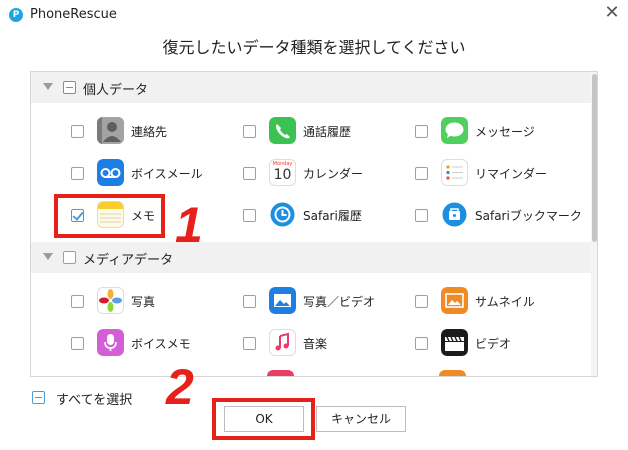  Describe the element at coordinates (528, 216) in the screenshot. I see `item-label: Safariブックマーク` at that location.